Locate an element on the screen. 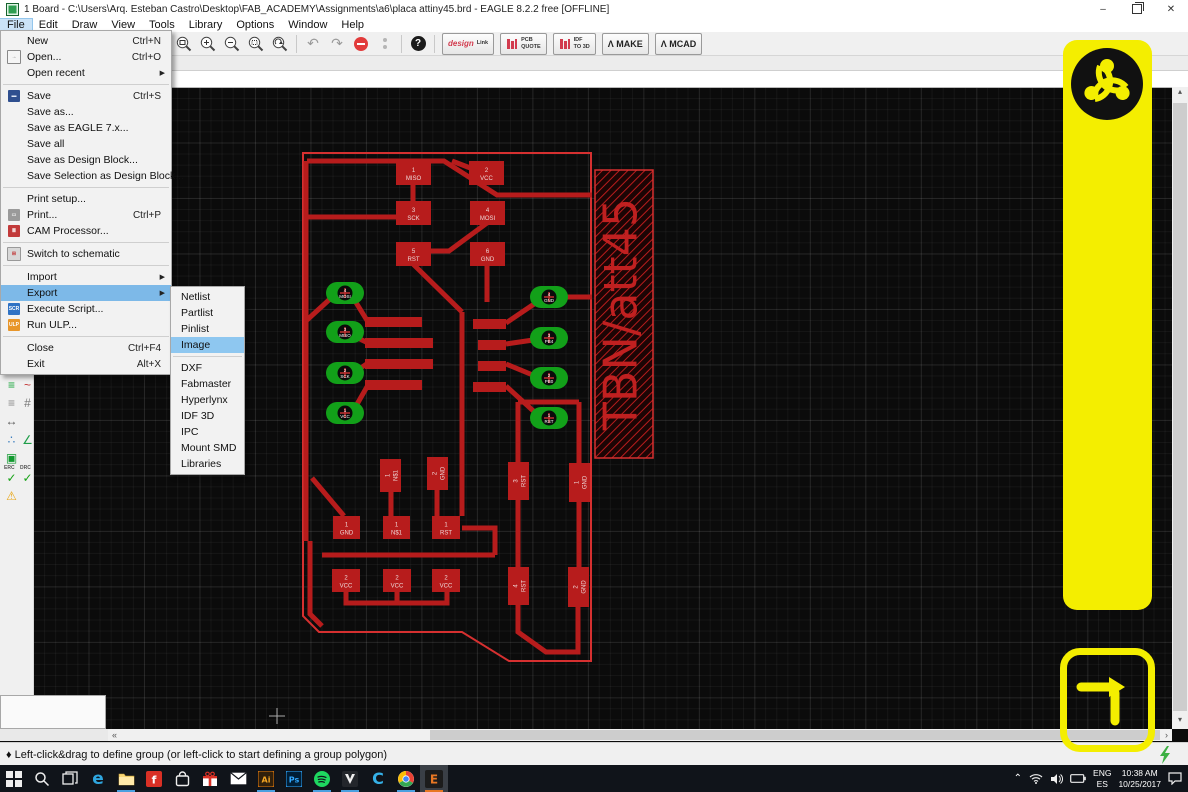 The image size is (1188, 792). store-app-icon is located at coordinates (182, 778).